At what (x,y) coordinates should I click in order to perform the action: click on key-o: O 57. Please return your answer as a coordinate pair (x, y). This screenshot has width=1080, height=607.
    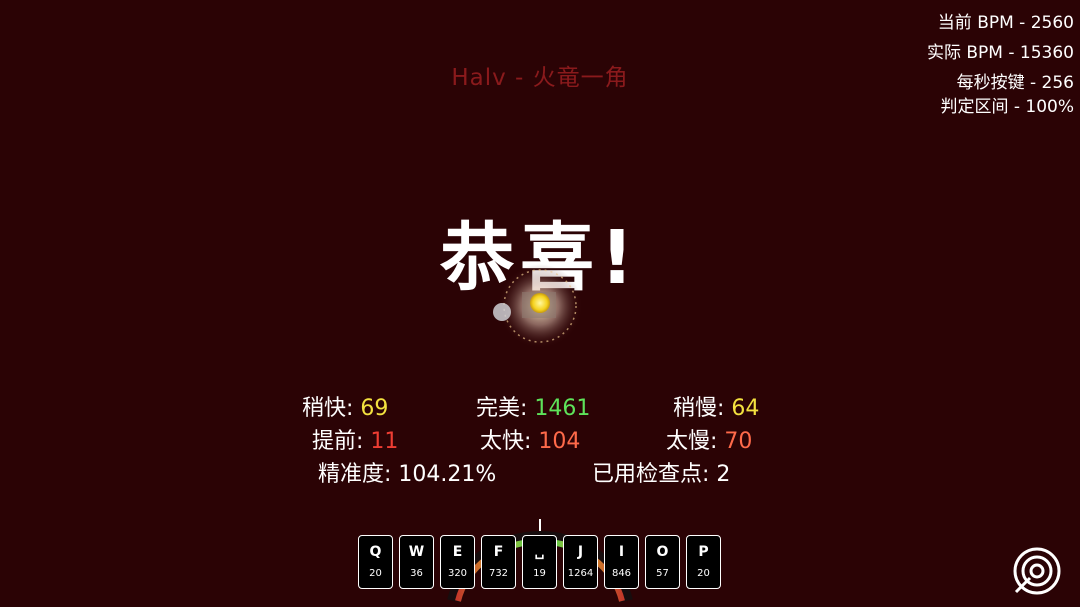
    Looking at the image, I should click on (662, 562).